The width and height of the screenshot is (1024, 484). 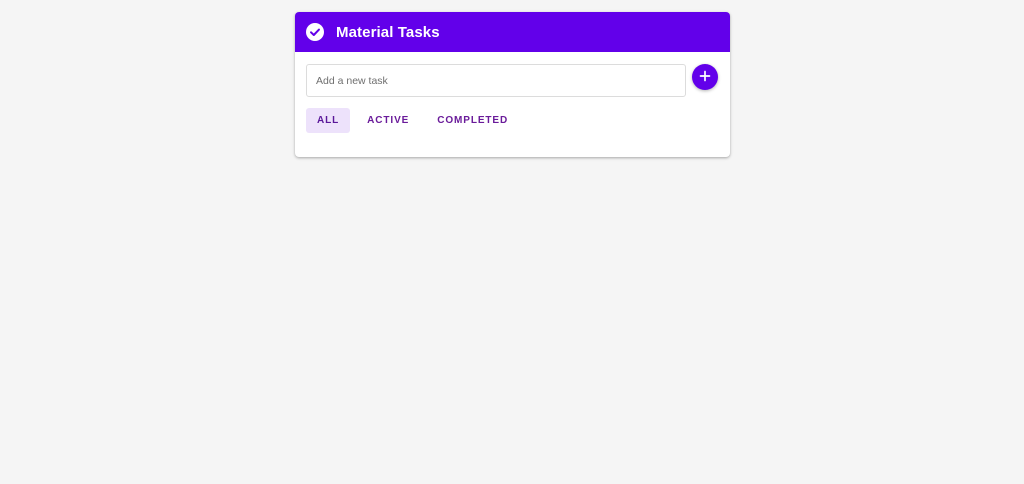 What do you see at coordinates (496, 80) in the screenshot?
I see `new-task-input` at bounding box center [496, 80].